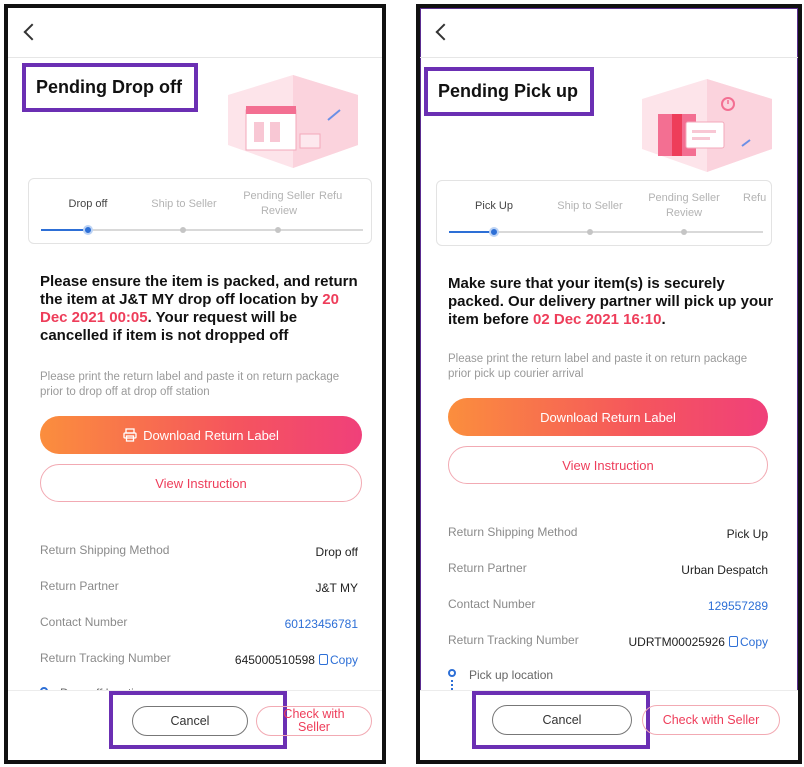  I want to click on tracking-number: UDRTM00025926, so click(676, 642).